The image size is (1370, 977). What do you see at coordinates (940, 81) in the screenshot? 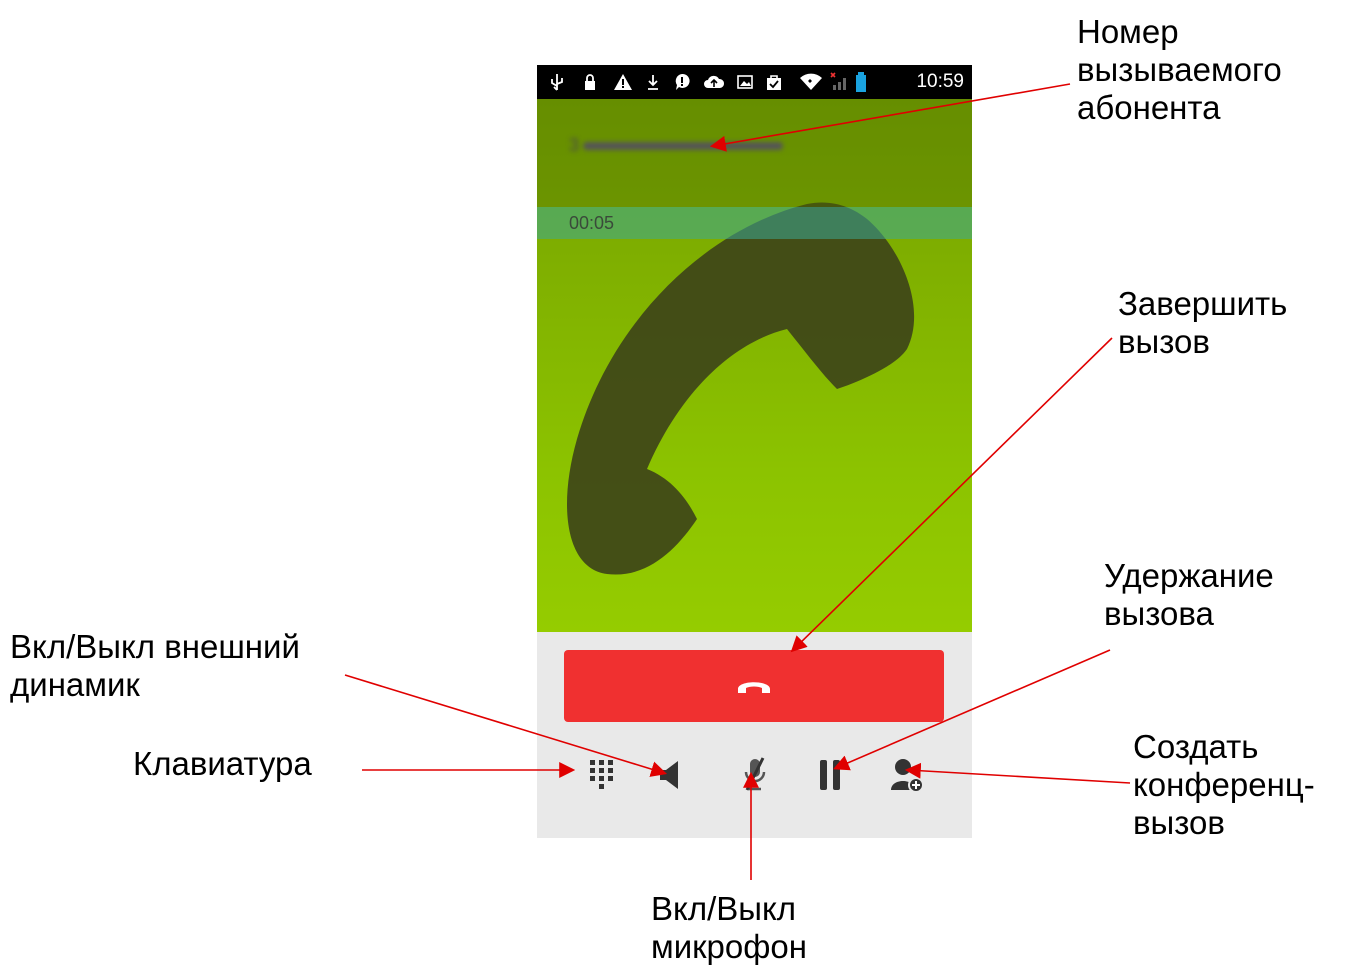
I see `status-time: 10:59` at bounding box center [940, 81].